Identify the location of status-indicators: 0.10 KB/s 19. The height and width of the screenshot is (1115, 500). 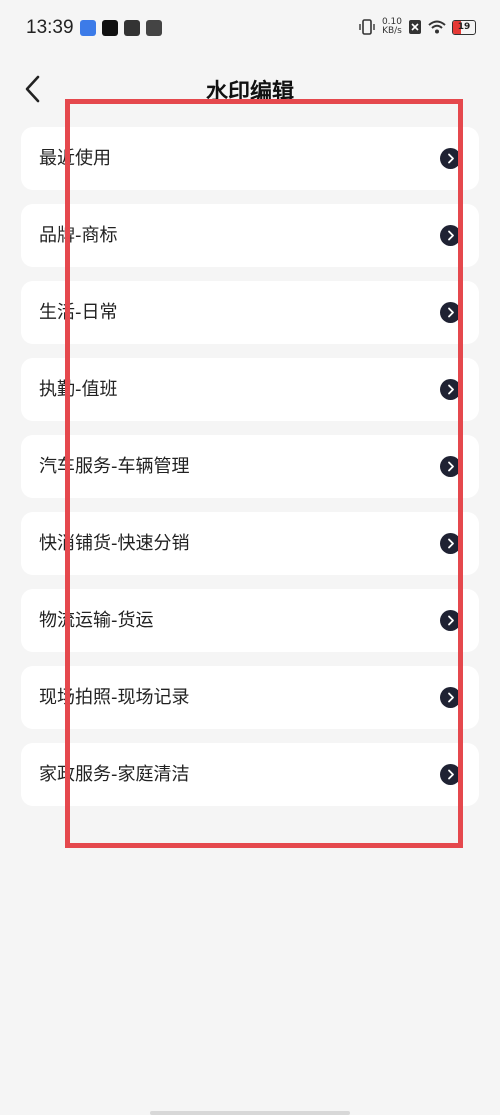
(417, 27).